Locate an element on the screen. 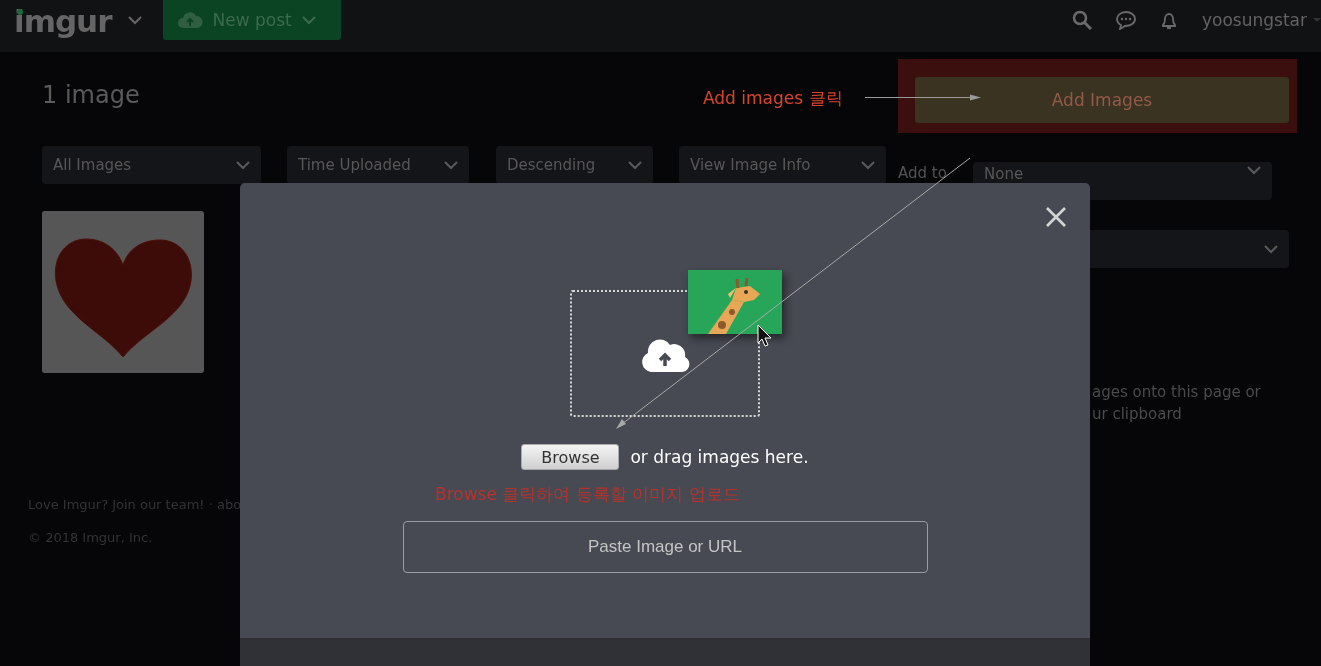 The width and height of the screenshot is (1321, 666). caret-icon is located at coordinates (1317, 20).